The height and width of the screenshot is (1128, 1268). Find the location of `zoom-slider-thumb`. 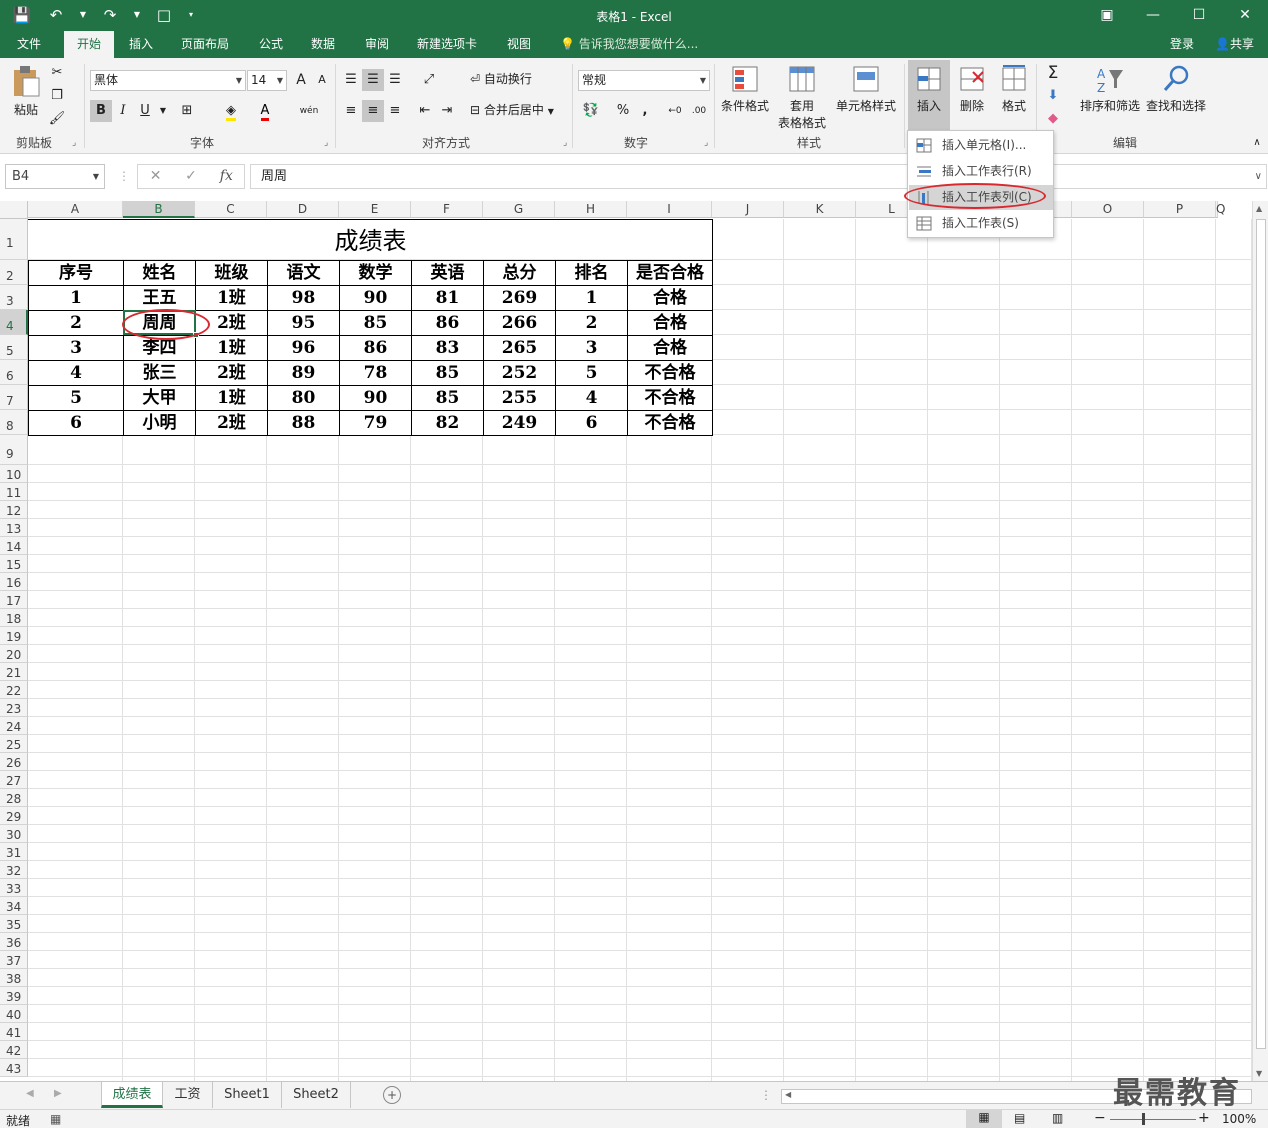

zoom-slider-thumb is located at coordinates (1143, 1119).